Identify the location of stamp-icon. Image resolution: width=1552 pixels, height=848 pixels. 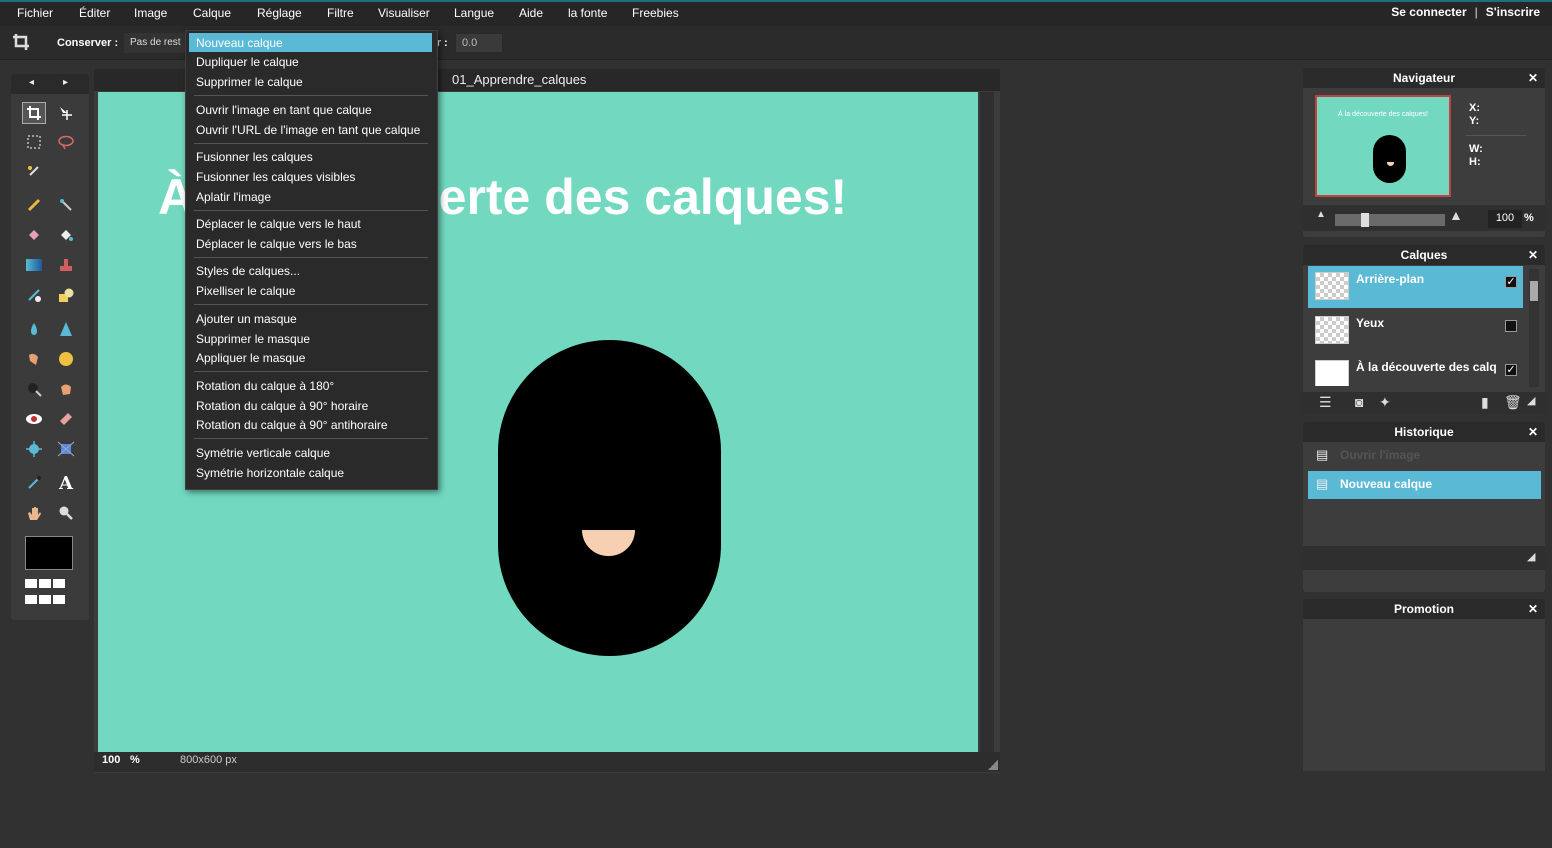
(66, 265).